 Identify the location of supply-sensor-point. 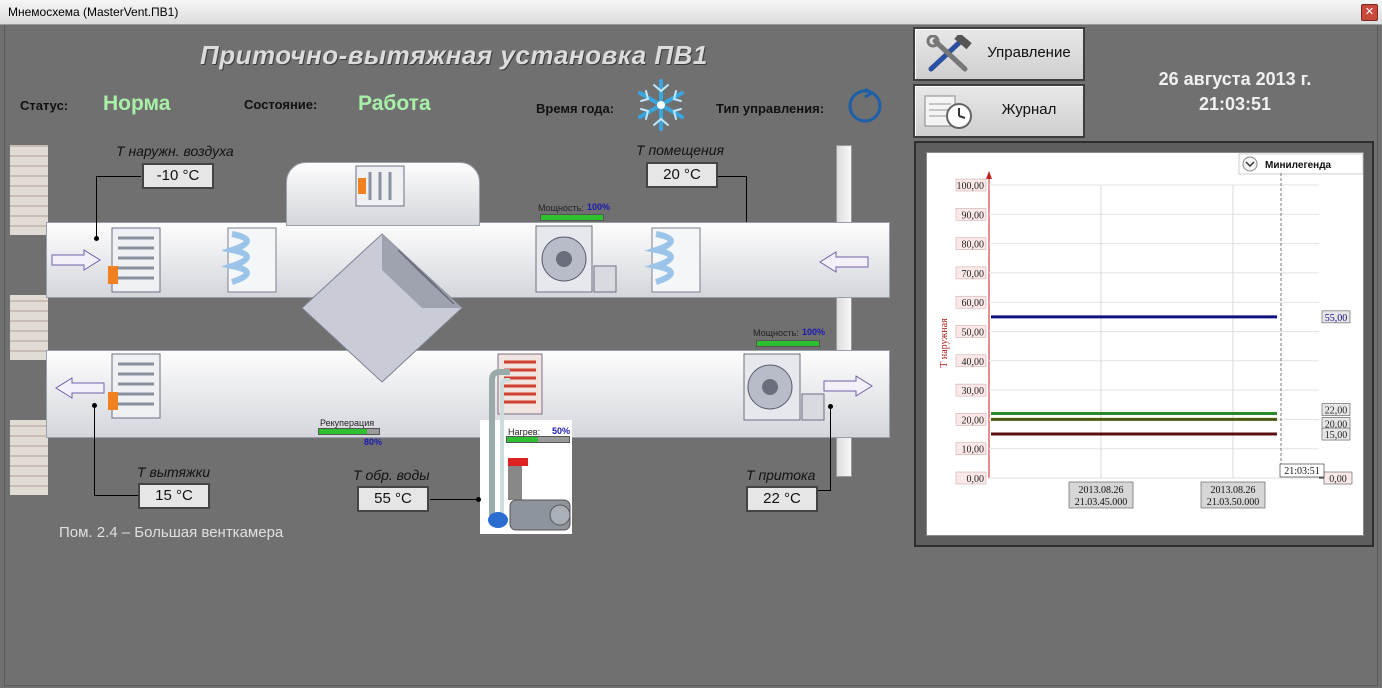
(830, 406).